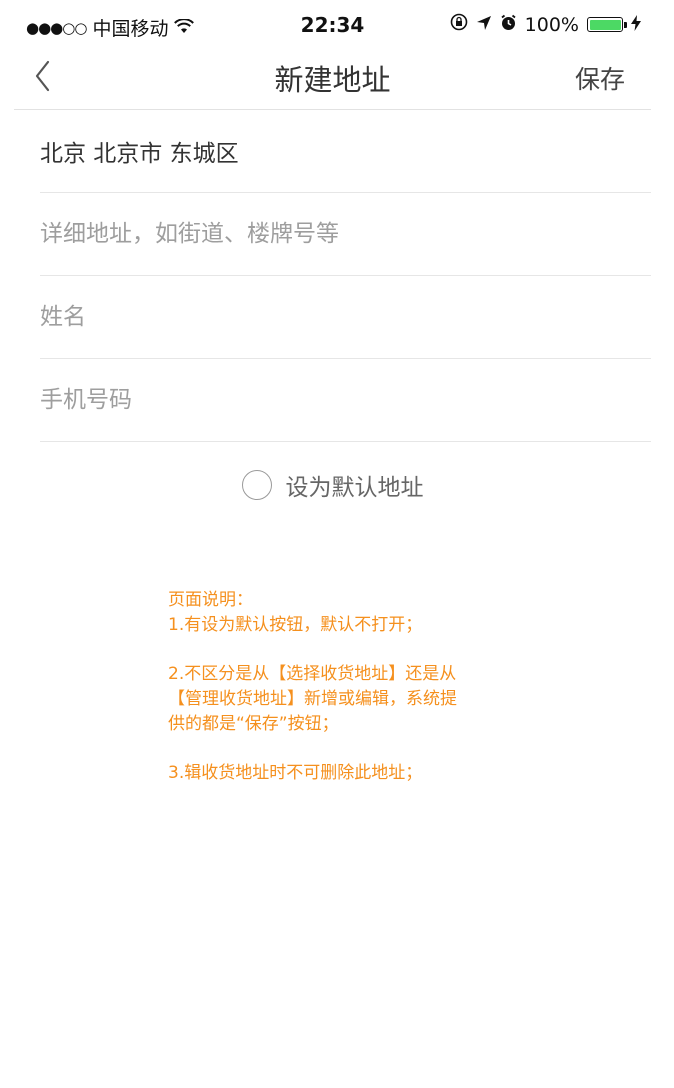  What do you see at coordinates (332, 80) in the screenshot?
I see `page-title: 新建地址` at bounding box center [332, 80].